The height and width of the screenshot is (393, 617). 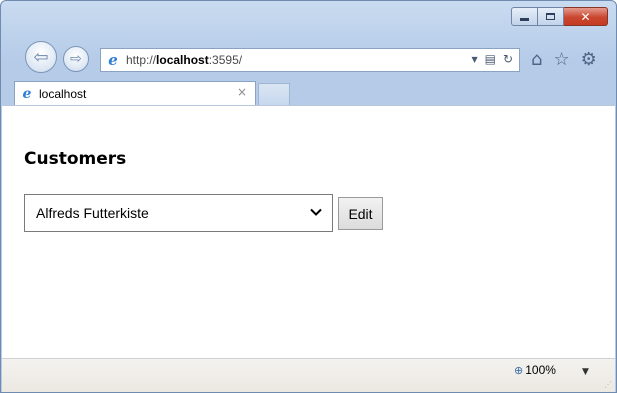 What do you see at coordinates (561, 59) in the screenshot?
I see `star-icon: ☆` at bounding box center [561, 59].